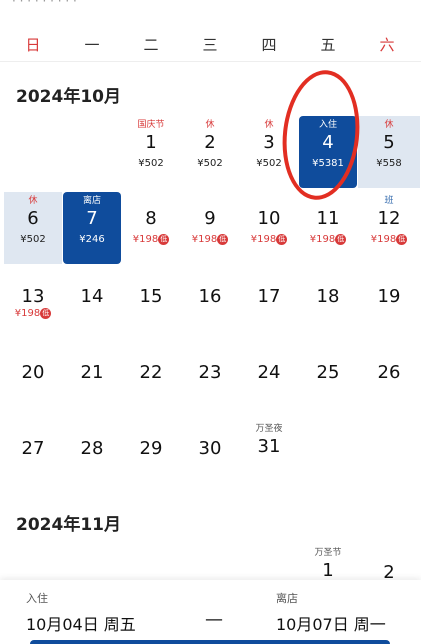 The image size is (421, 644). What do you see at coordinates (328, 312) in the screenshot?
I see `day-cell-oct-18: 18` at bounding box center [328, 312].